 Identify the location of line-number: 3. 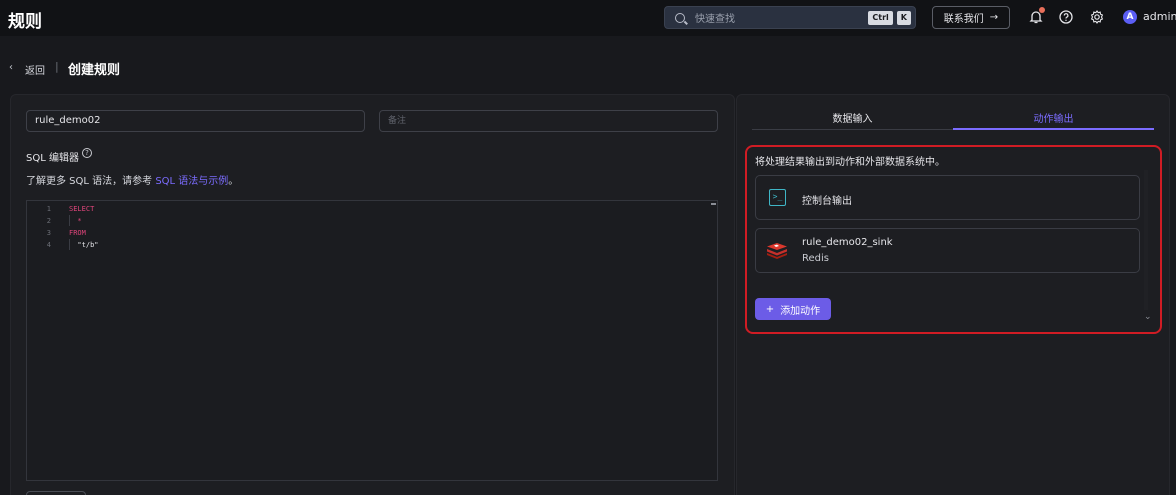
(48, 233).